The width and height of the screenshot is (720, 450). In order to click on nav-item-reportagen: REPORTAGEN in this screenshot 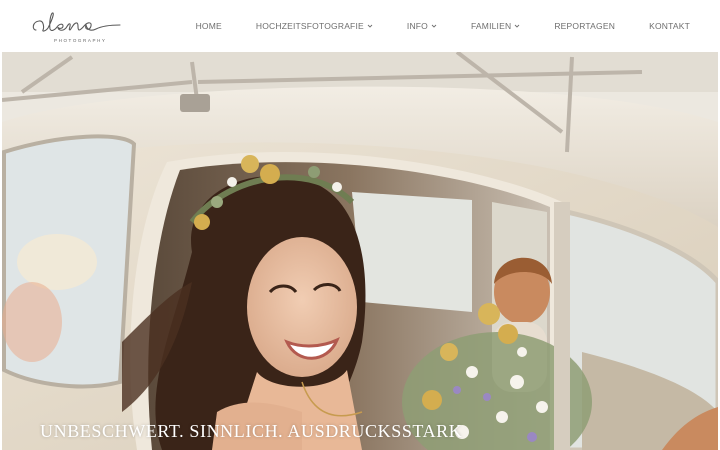, I will do `click(584, 26)`.